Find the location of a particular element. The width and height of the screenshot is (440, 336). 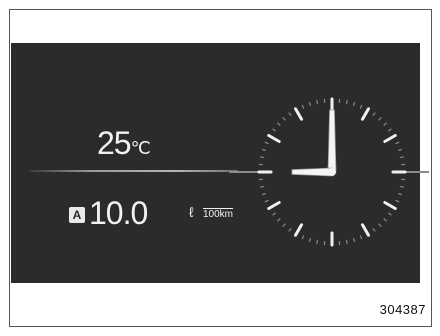

hour-hand is located at coordinates (312, 172).